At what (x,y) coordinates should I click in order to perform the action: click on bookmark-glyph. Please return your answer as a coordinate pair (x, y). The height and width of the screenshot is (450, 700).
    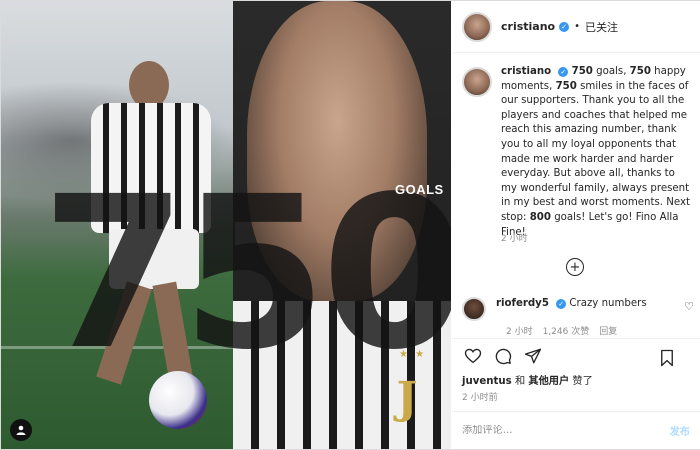
    Looking at the image, I should click on (667, 358).